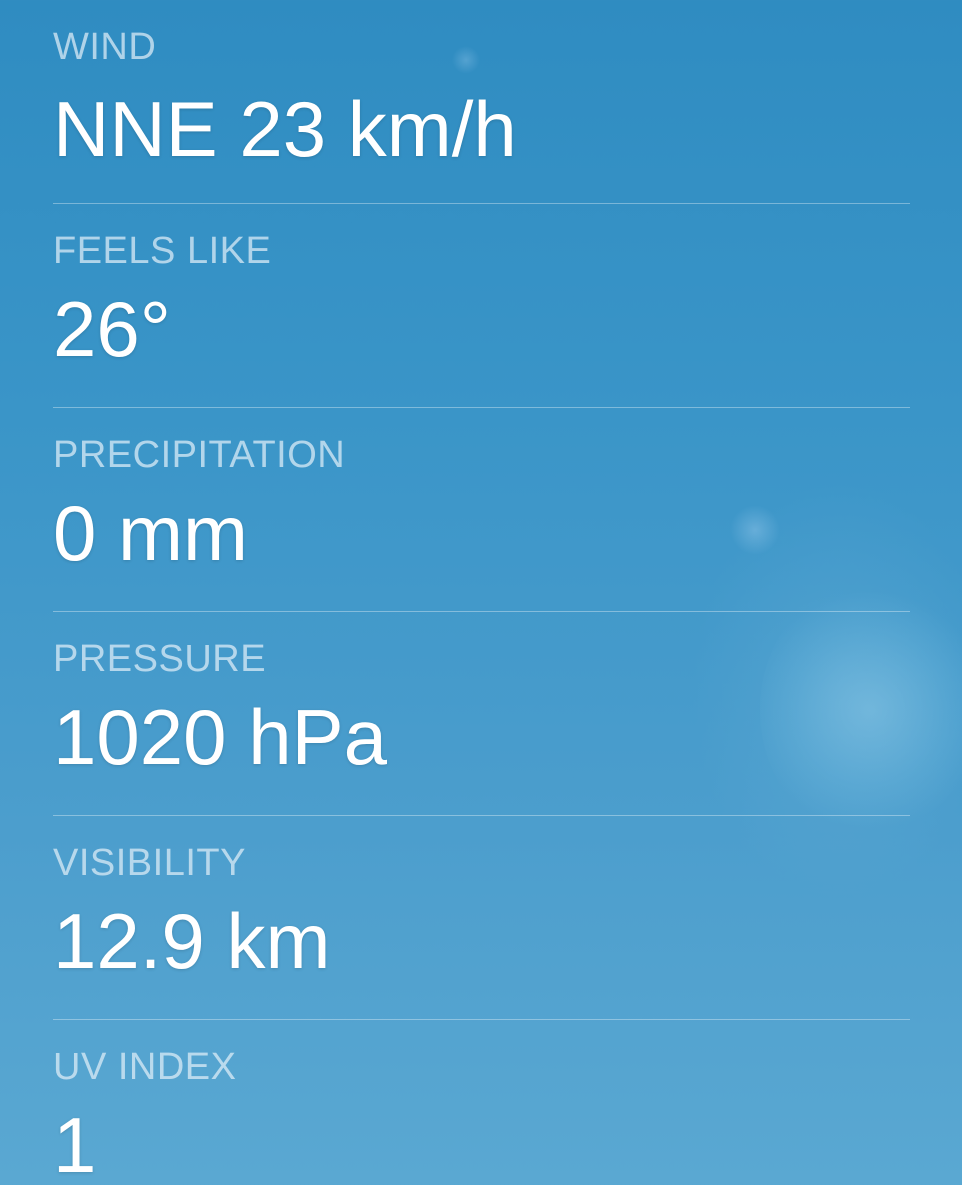 This screenshot has height=1185, width=962. What do you see at coordinates (150, 533) in the screenshot?
I see `detail-value: 0 mm` at bounding box center [150, 533].